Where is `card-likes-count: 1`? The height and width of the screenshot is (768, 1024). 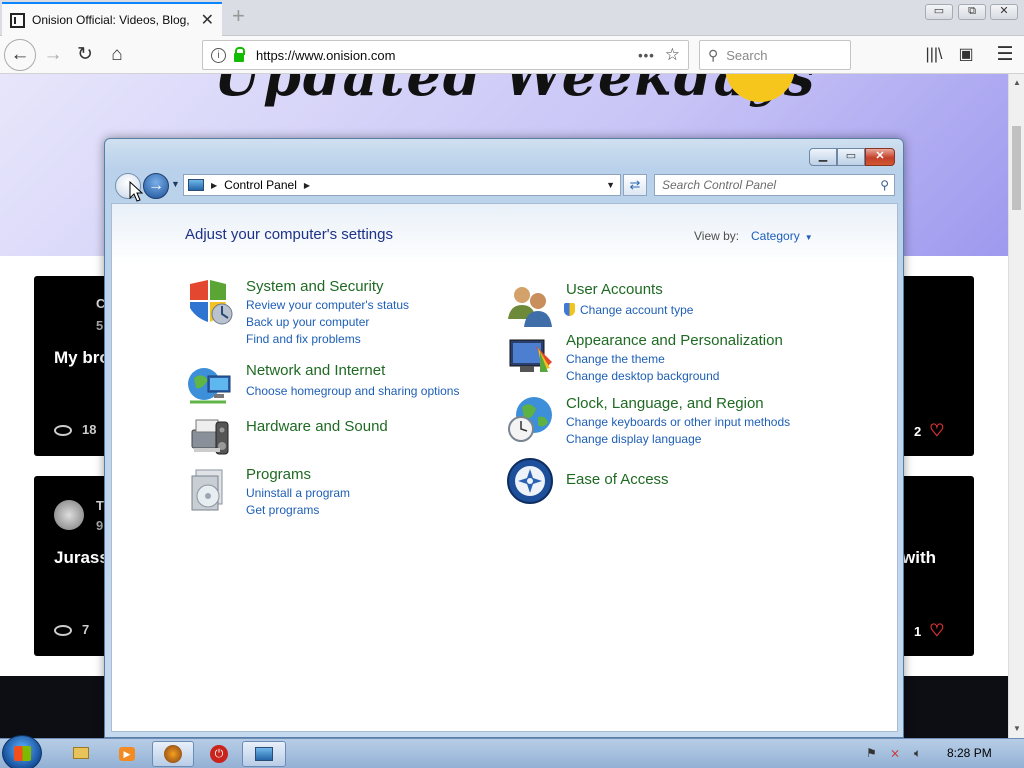
card-likes-count: 1 is located at coordinates (918, 631).